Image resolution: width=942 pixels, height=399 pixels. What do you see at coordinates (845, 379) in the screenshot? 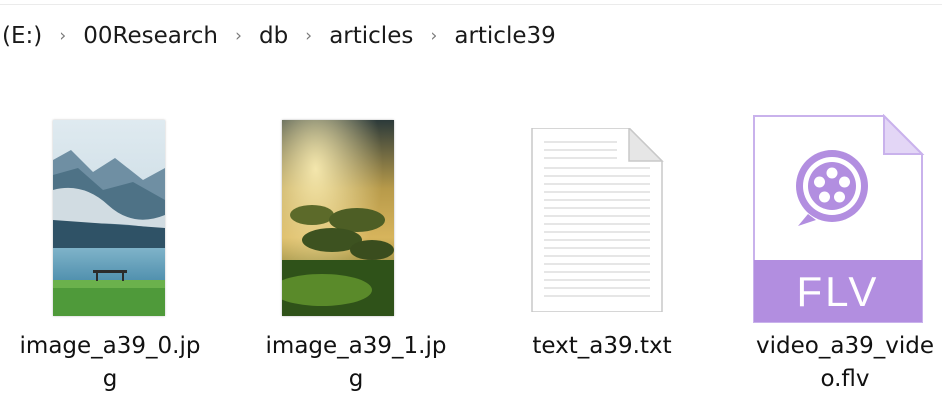
I see `file-name-line: o.flv` at bounding box center [845, 379].